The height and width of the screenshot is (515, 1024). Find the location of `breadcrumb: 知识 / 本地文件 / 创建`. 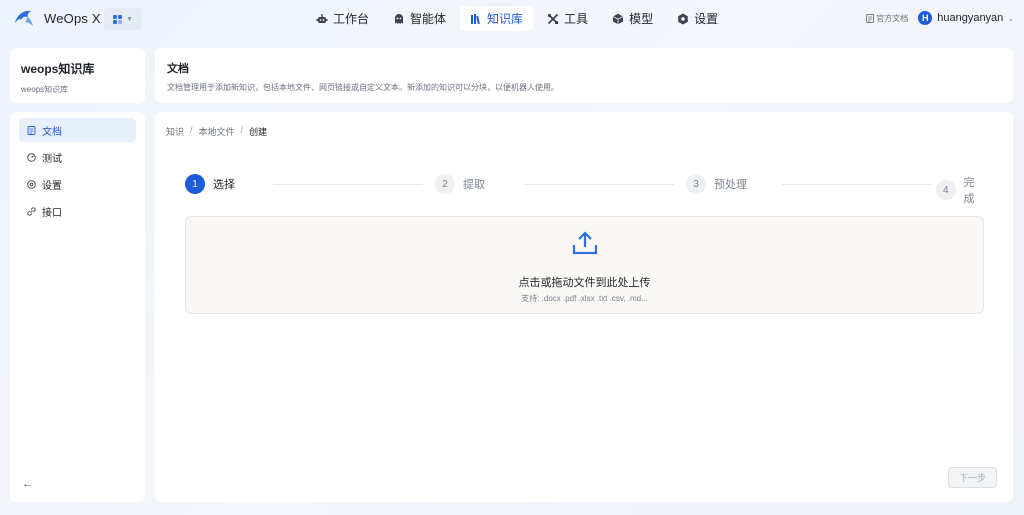

breadcrumb: 知识 / 本地文件 / 创建 is located at coordinates (216, 131).